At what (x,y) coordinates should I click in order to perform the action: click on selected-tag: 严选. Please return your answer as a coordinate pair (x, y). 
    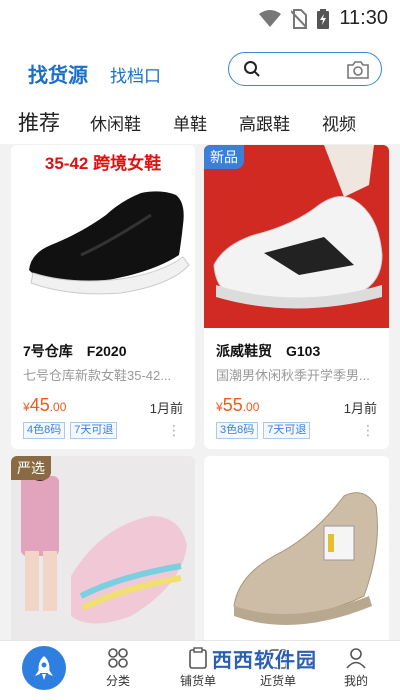
    Looking at the image, I should click on (31, 468).